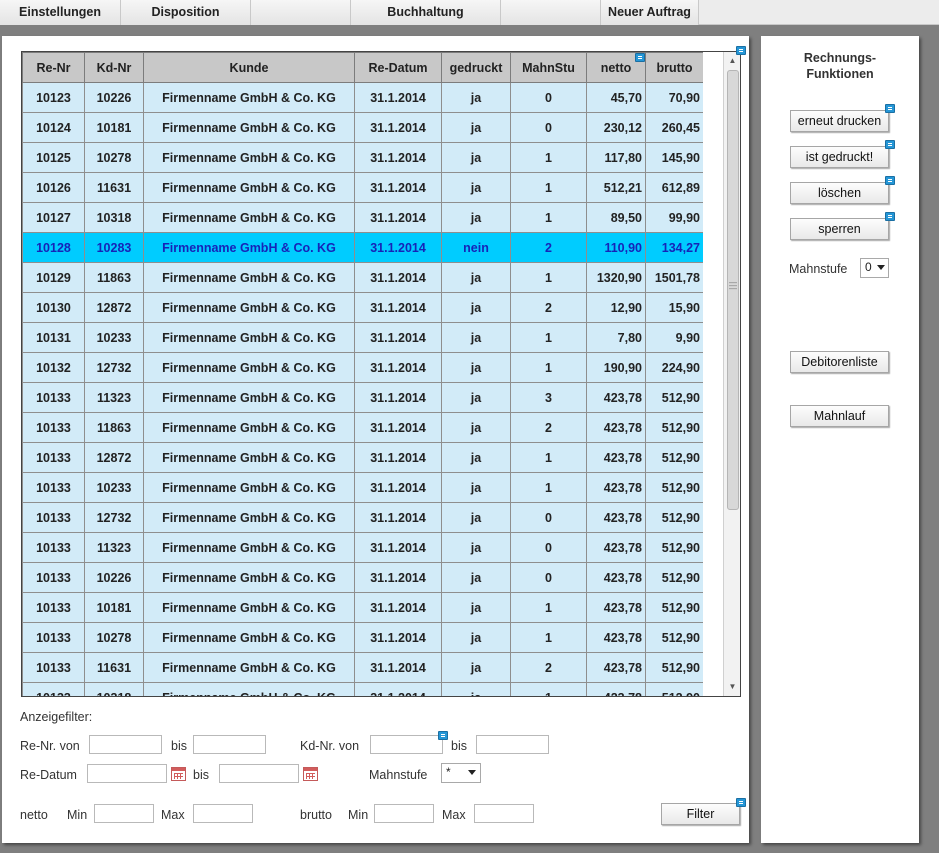 Image resolution: width=939 pixels, height=853 pixels. What do you see at coordinates (839, 157) in the screenshot?
I see `mark-printed-button: ist gedruckt!` at bounding box center [839, 157].